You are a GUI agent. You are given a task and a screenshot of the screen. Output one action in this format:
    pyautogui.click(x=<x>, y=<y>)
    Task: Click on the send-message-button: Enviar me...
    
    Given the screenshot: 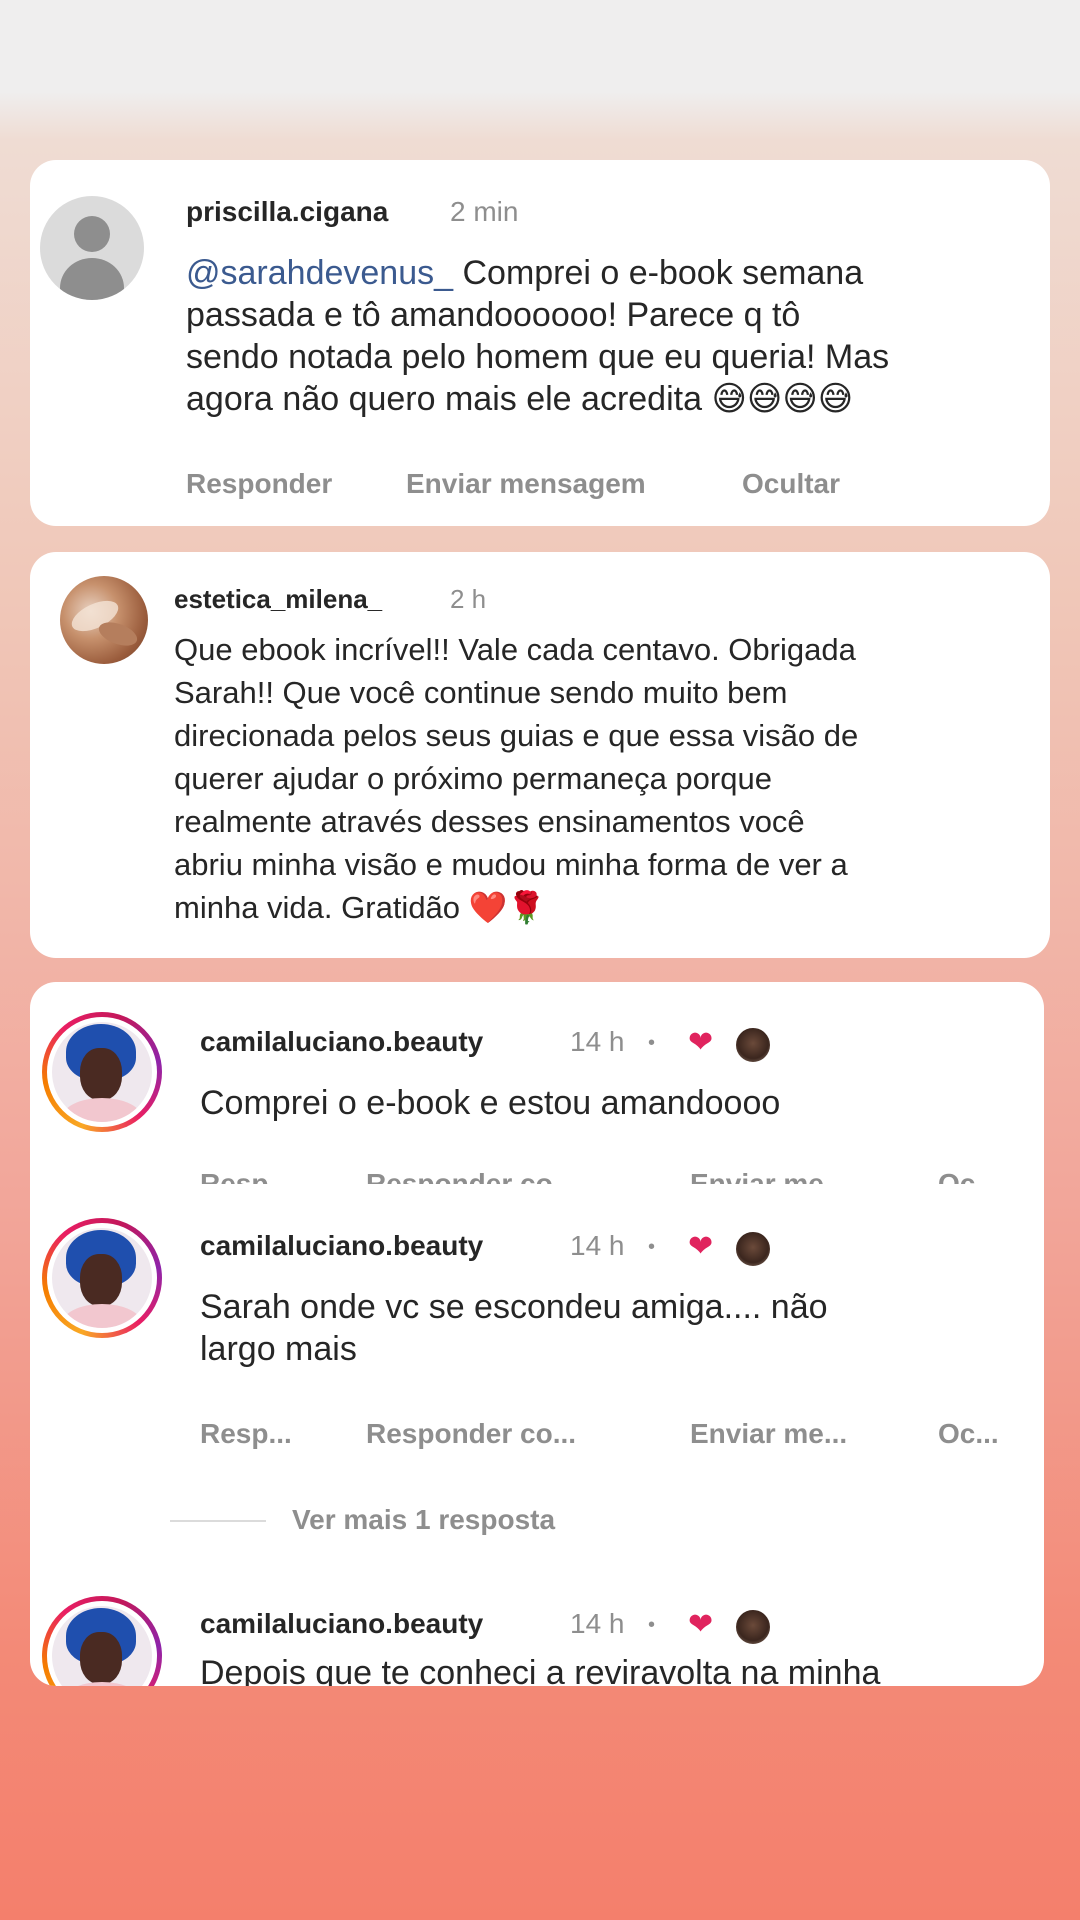 What is the action you would take?
    pyautogui.click(x=768, y=1434)
    